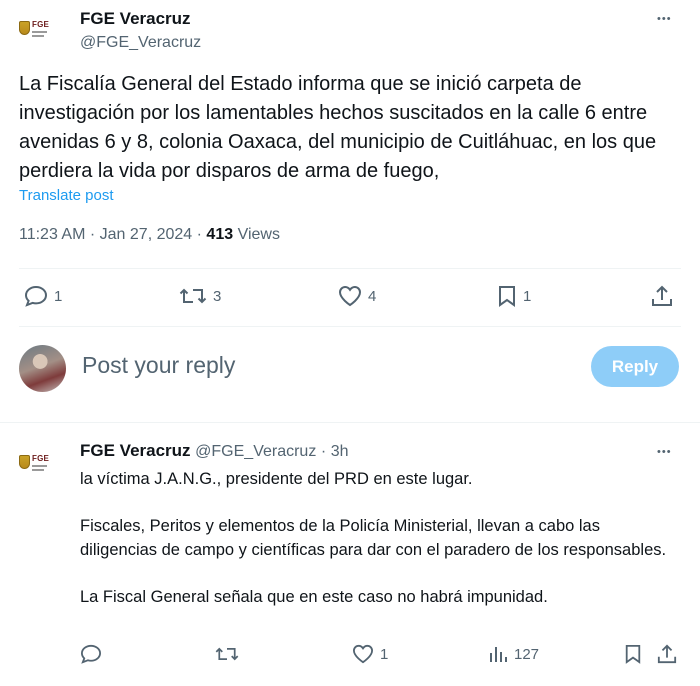 Image resolution: width=700 pixels, height=686 pixels. Describe the element at coordinates (220, 234) in the screenshot. I see `views-count: 413` at that location.